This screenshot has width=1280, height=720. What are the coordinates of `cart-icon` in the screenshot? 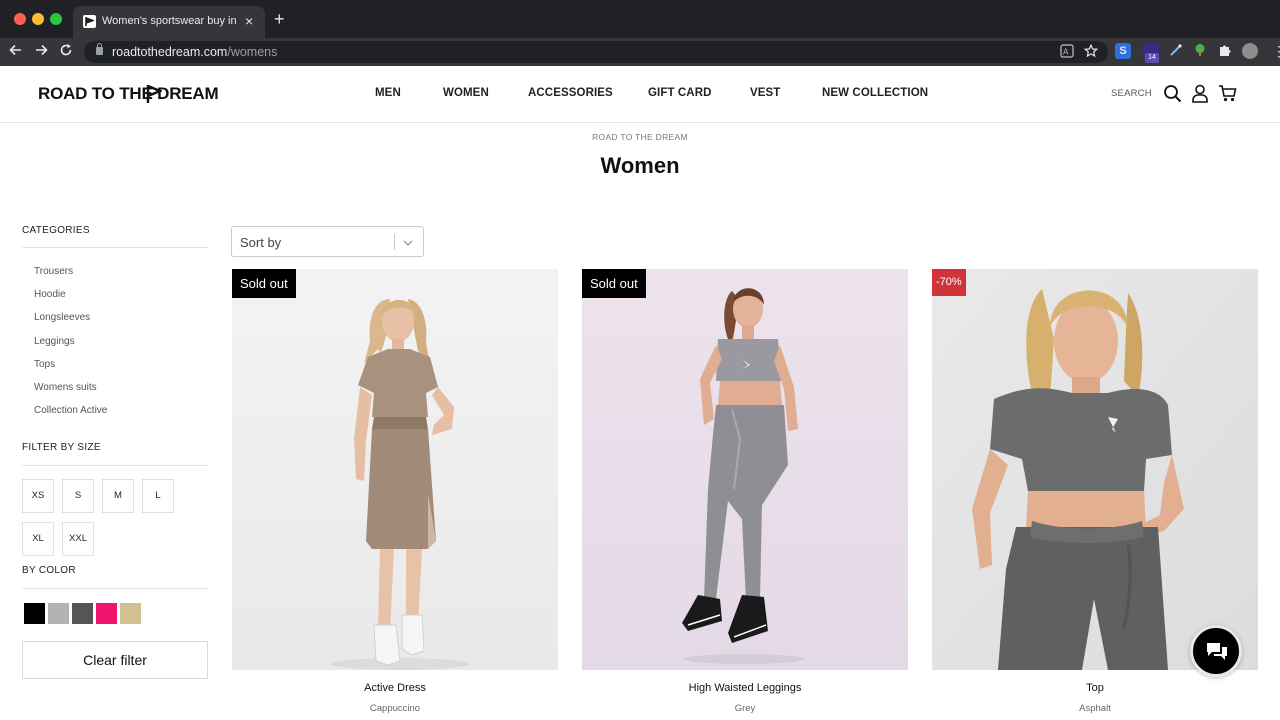 It's located at (1227, 96).